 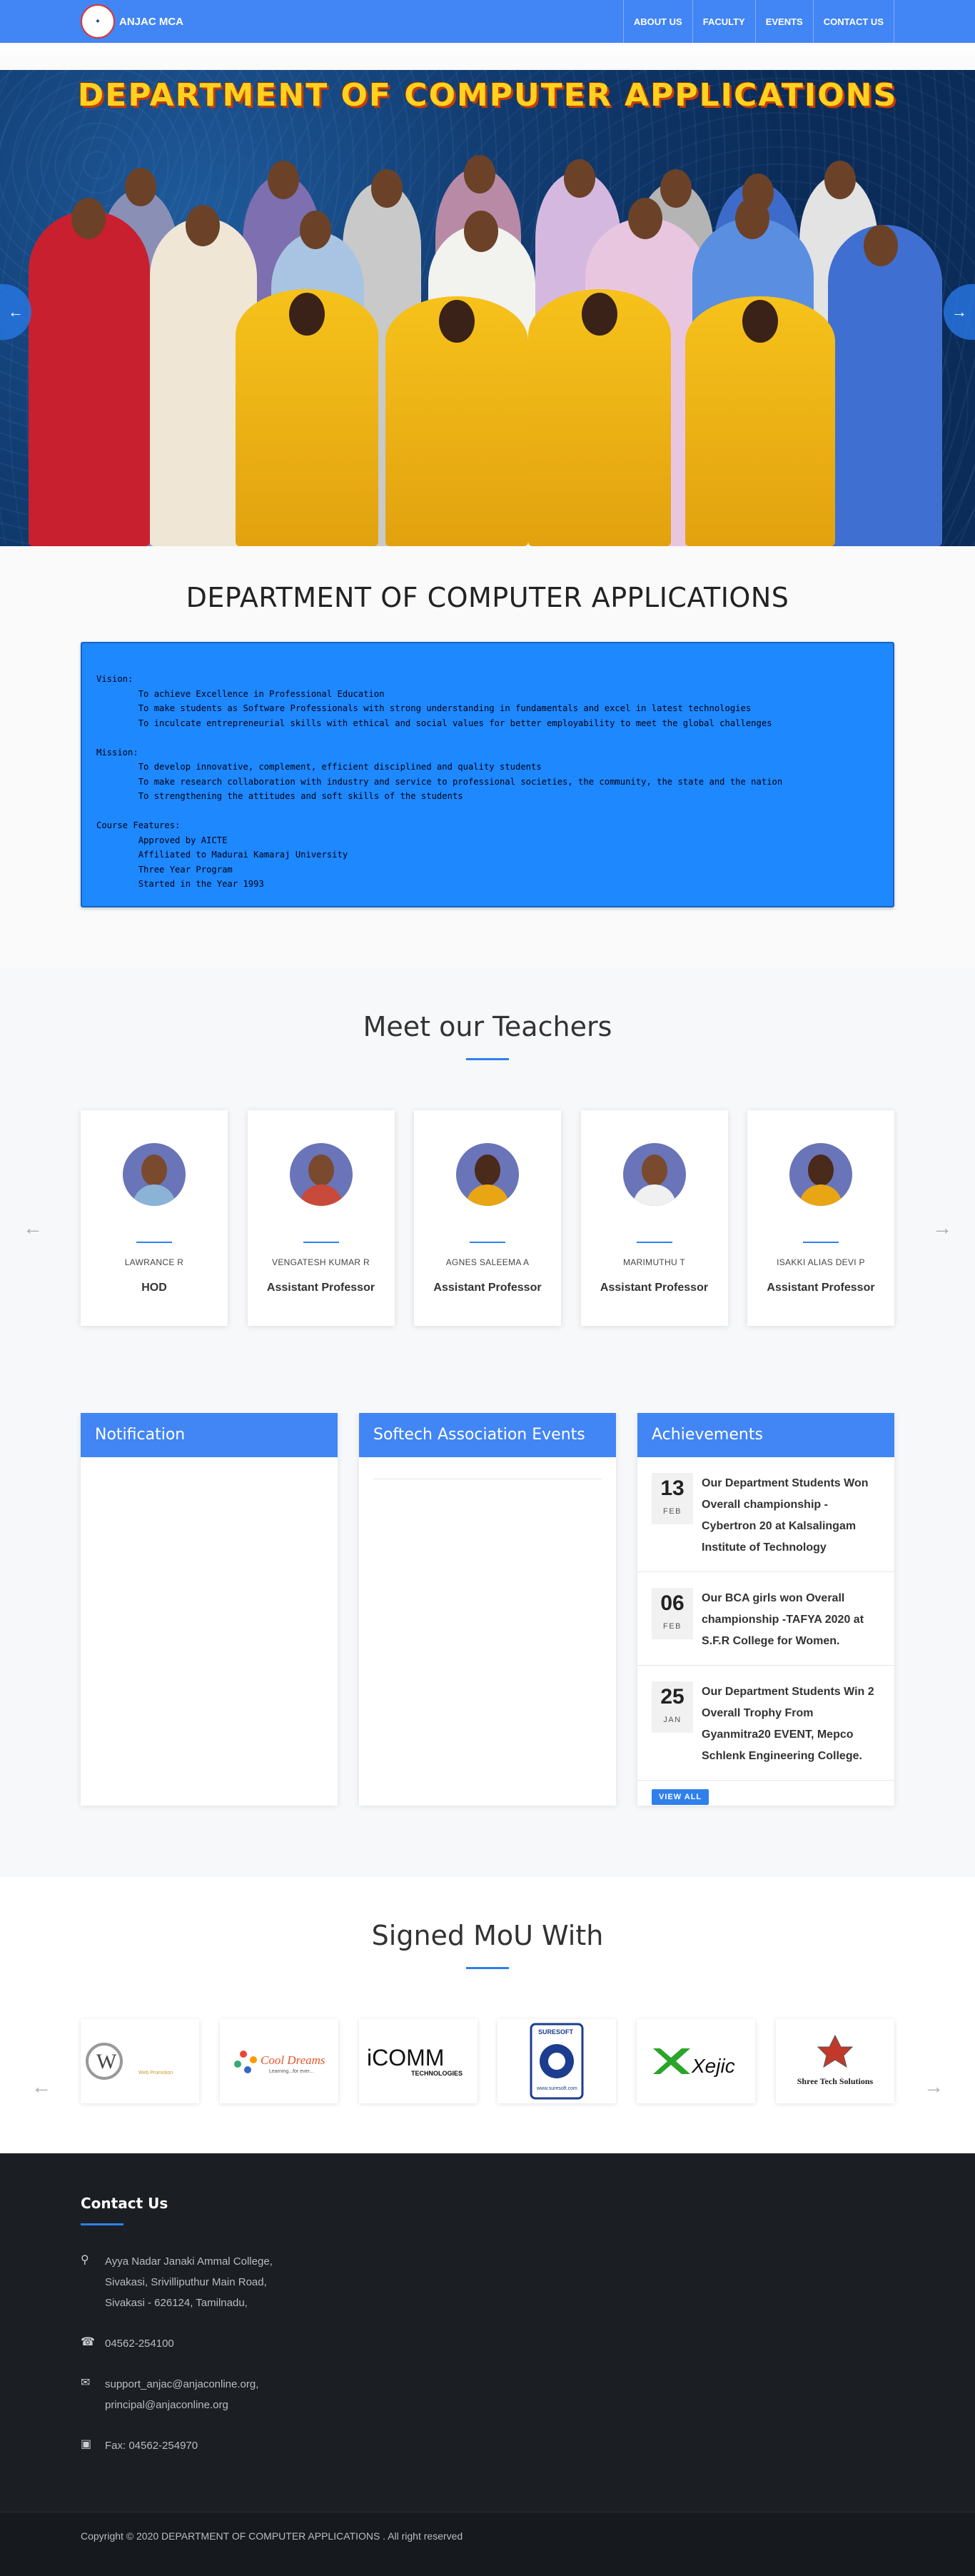 What do you see at coordinates (654, 1218) in the screenshot?
I see `teacher-card: MARIMUTHU T Assistant Professor` at bounding box center [654, 1218].